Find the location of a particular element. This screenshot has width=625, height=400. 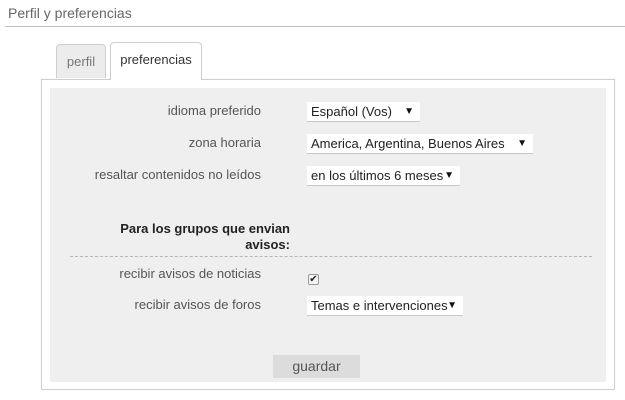

news-notices-checkbox: ✔ is located at coordinates (313, 279).